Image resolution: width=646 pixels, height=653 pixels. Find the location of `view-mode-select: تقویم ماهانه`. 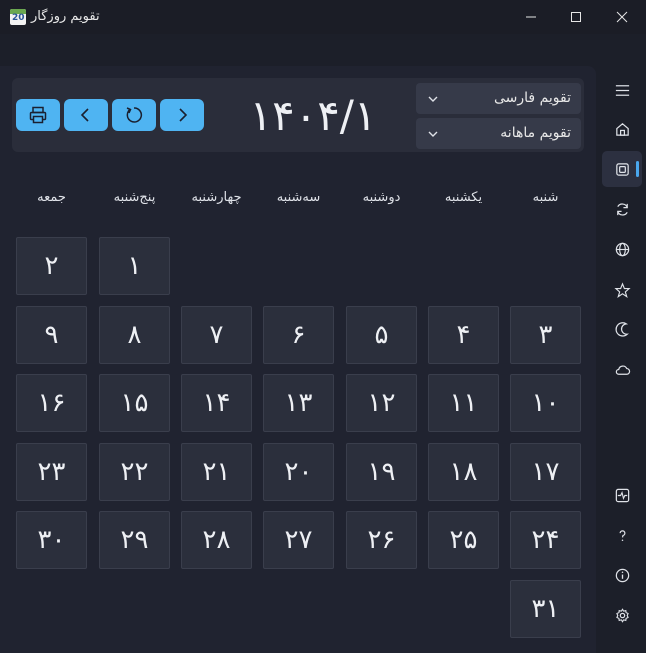

view-mode-select: تقویم ماهانه is located at coordinates (498, 133).